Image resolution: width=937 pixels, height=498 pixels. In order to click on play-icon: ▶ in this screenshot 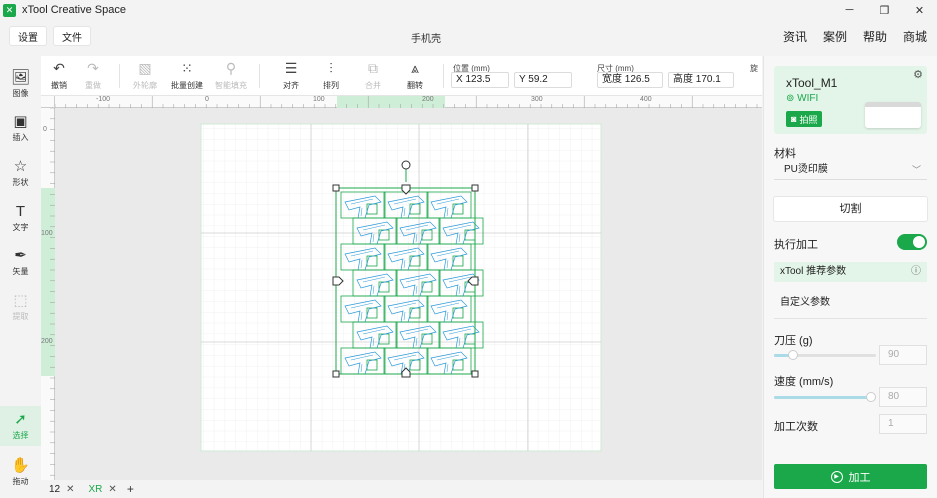, I will do `click(836, 476)`.